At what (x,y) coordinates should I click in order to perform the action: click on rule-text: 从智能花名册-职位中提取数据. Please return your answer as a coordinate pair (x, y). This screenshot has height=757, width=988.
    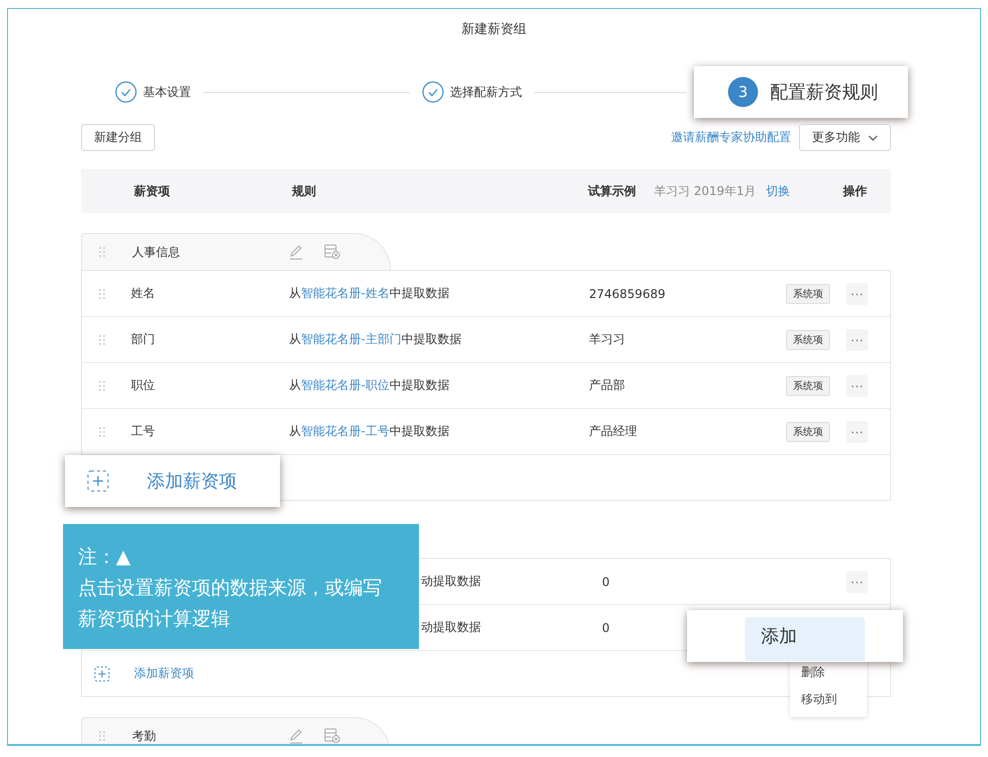
    Looking at the image, I should click on (369, 385).